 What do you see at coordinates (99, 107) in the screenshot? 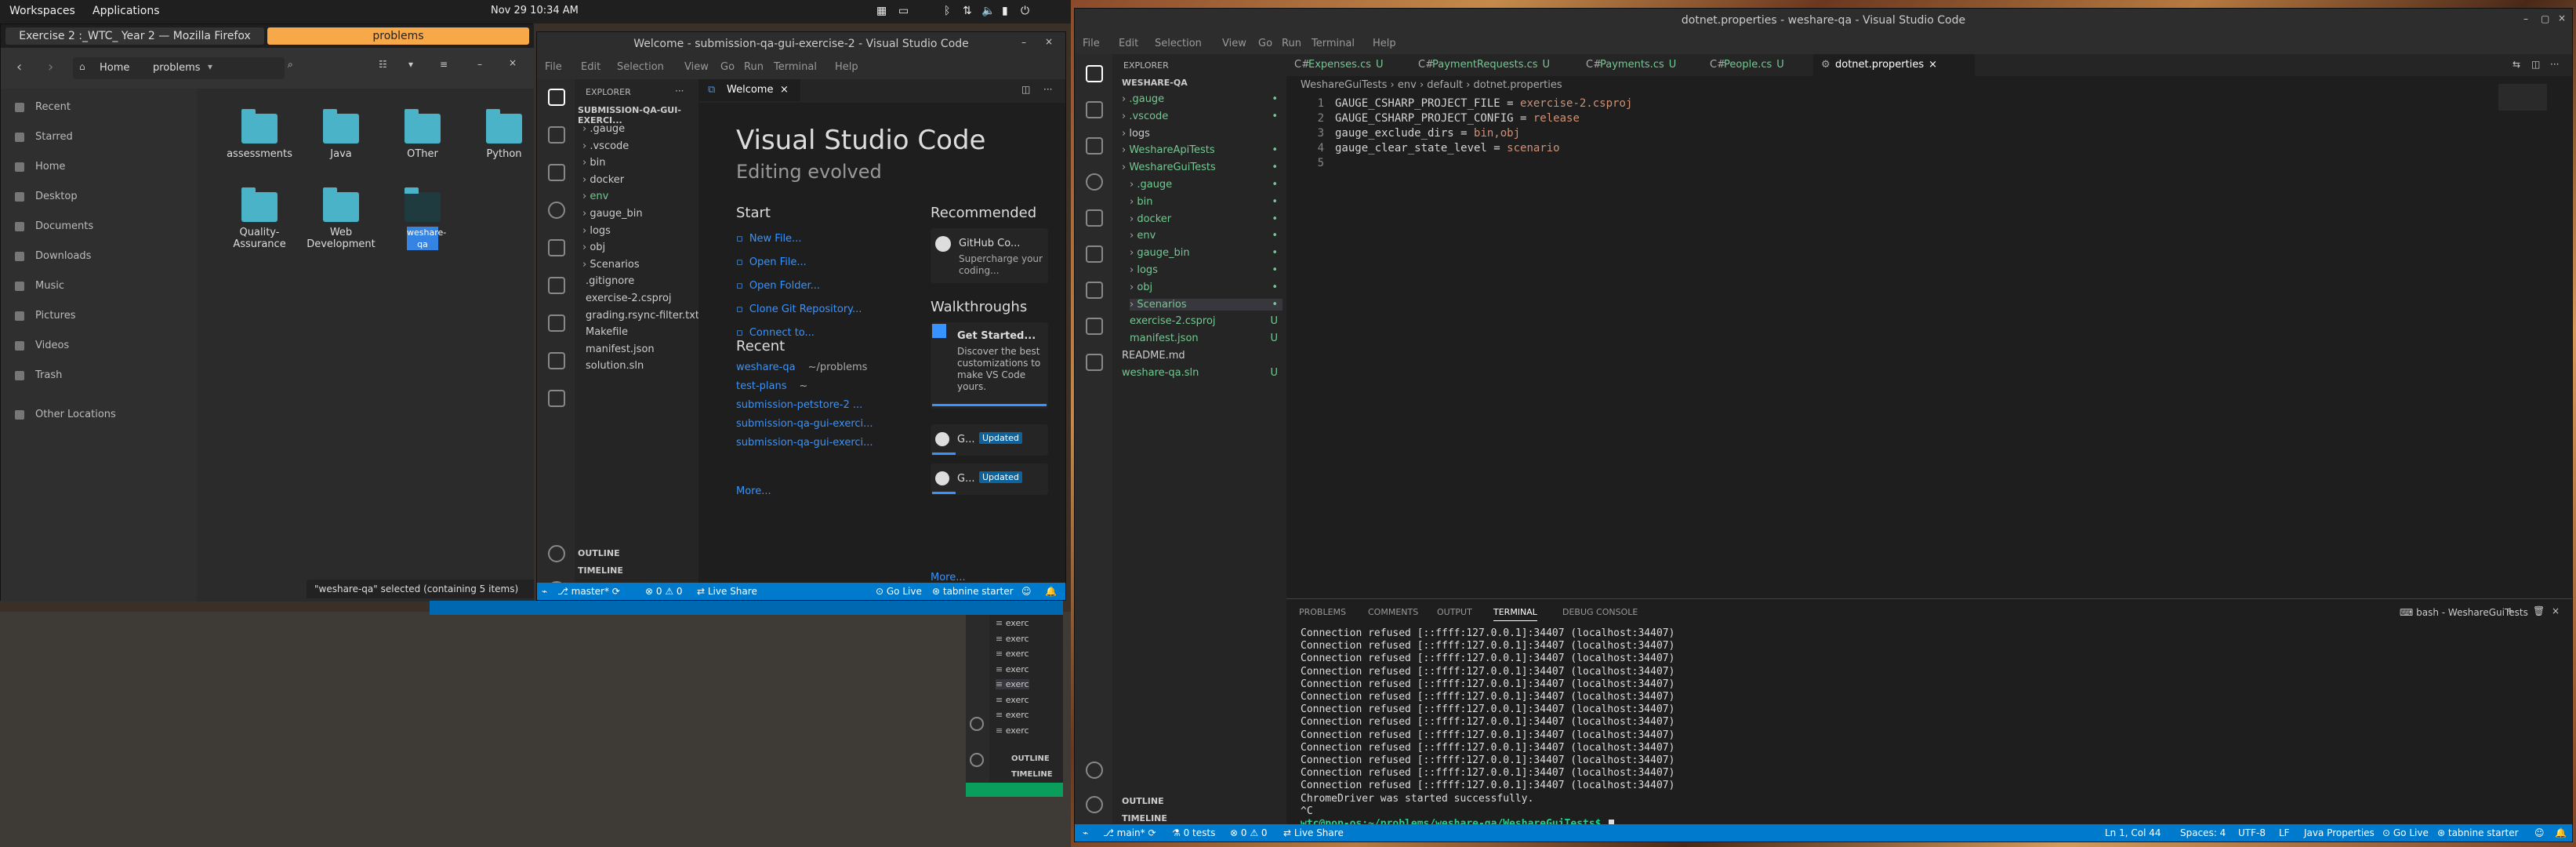
I see `sidebar-item-recent: Recent` at bounding box center [99, 107].